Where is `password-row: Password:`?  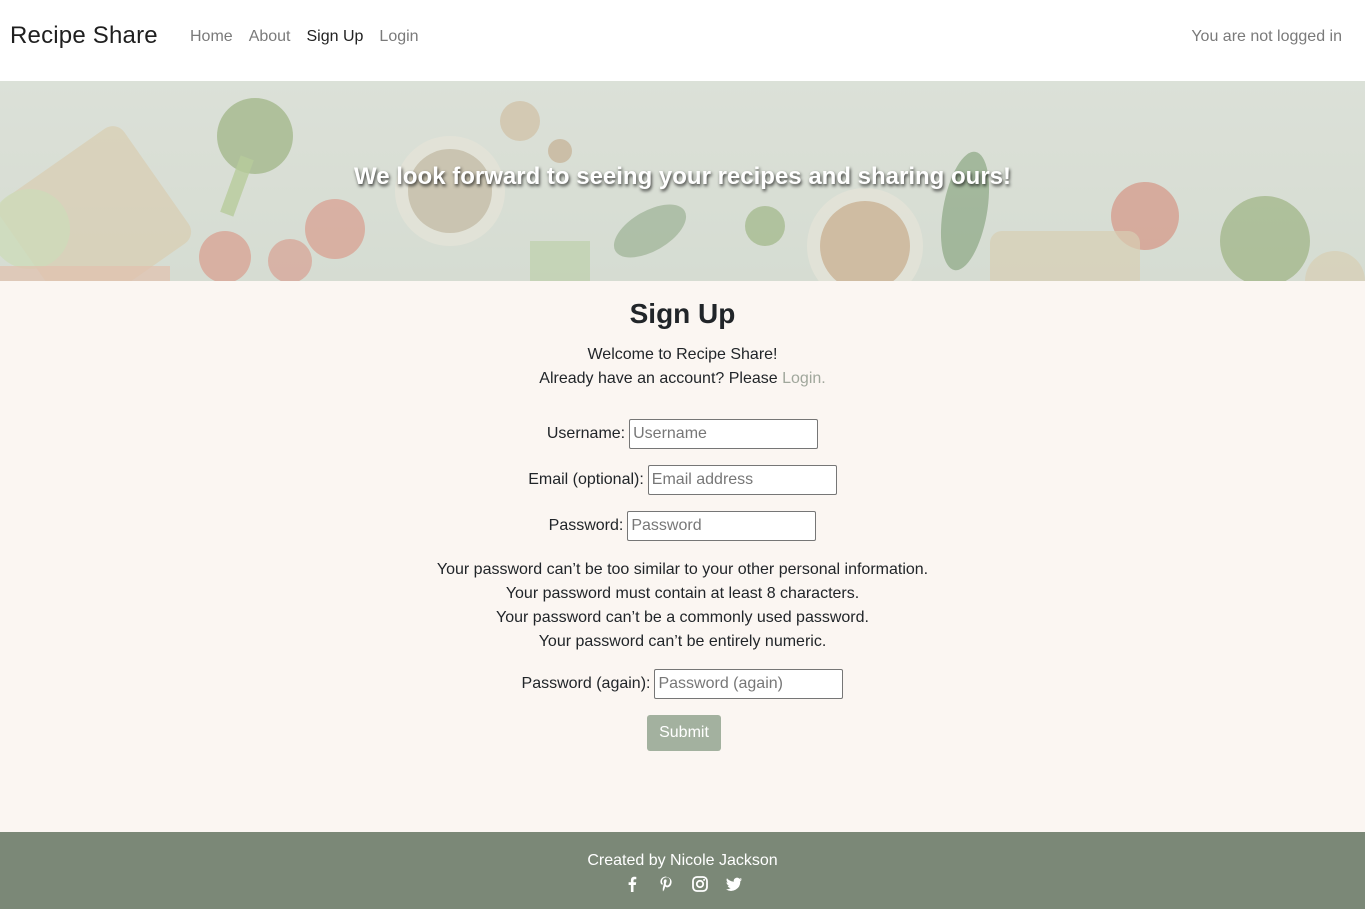 password-row: Password: is located at coordinates (682, 526).